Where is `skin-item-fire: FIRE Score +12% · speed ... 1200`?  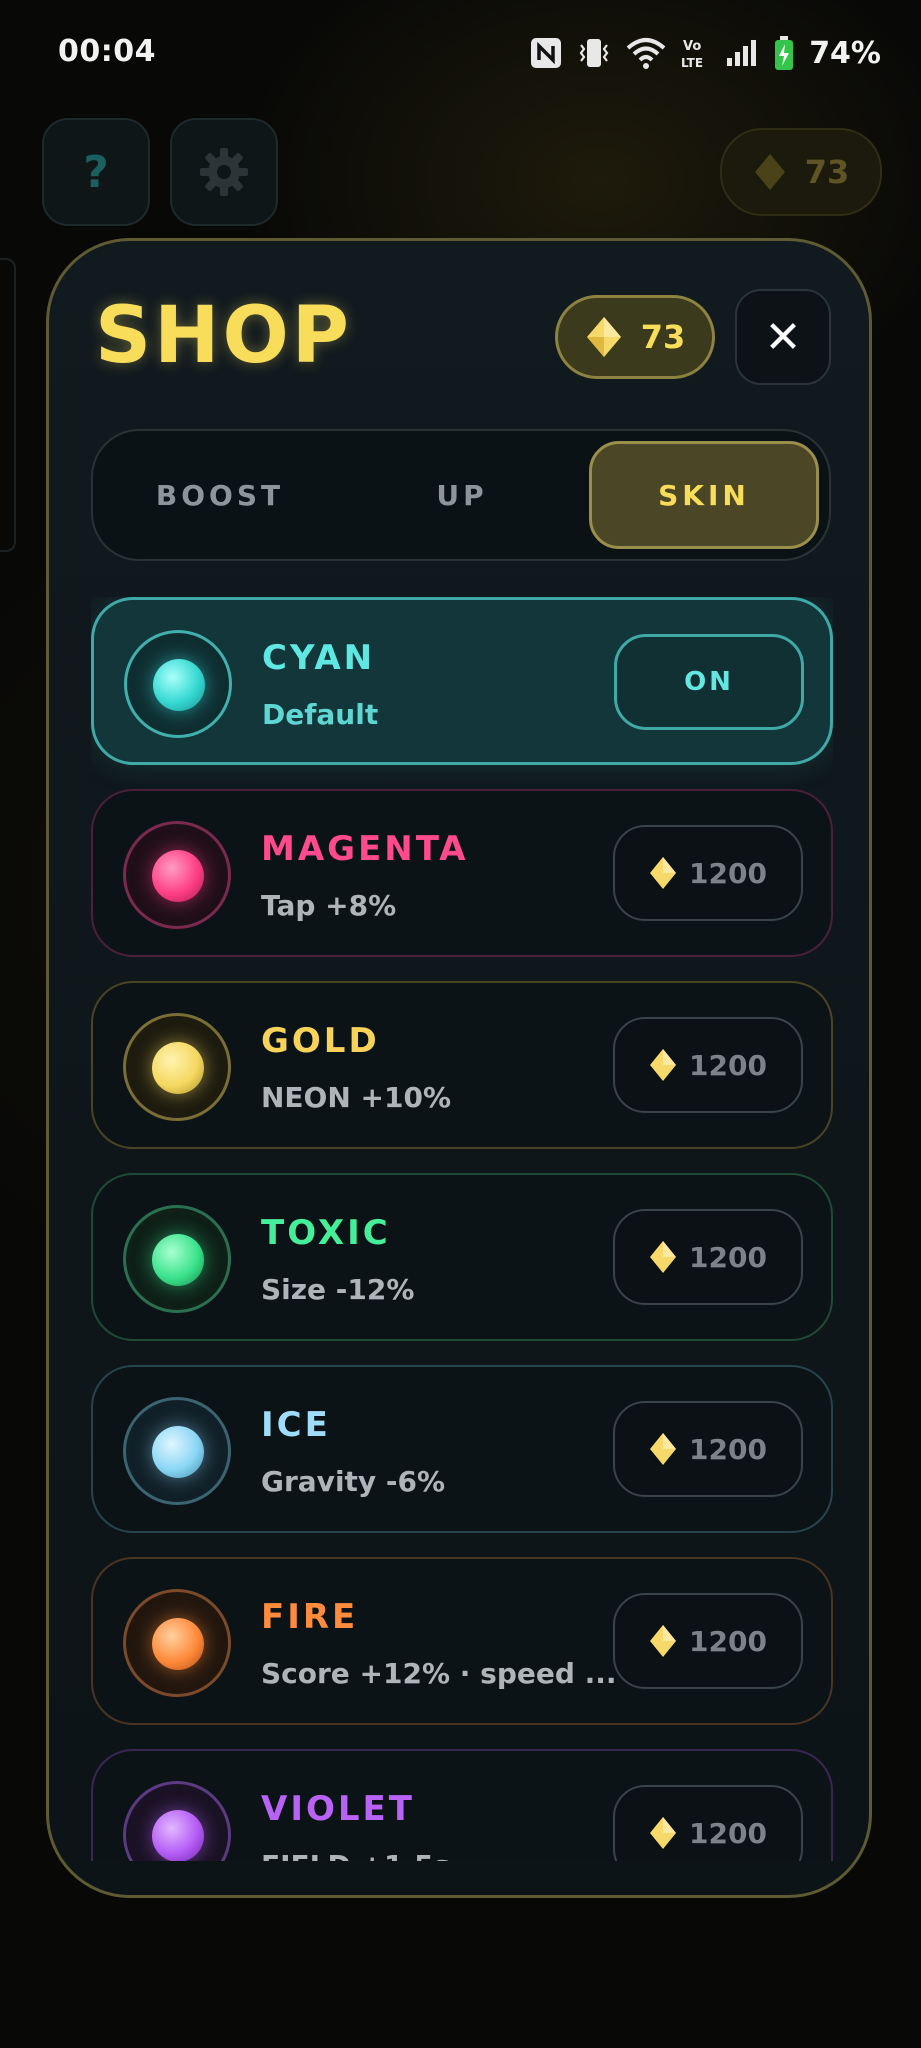
skin-item-fire: FIRE Score +12% · speed ... 1200 is located at coordinates (462, 1641).